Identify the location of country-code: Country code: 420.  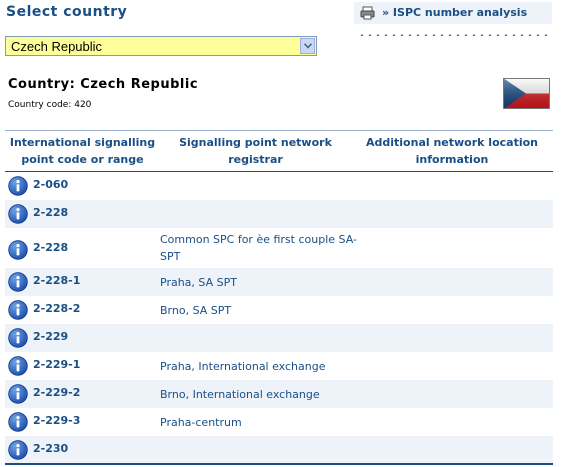
(50, 105).